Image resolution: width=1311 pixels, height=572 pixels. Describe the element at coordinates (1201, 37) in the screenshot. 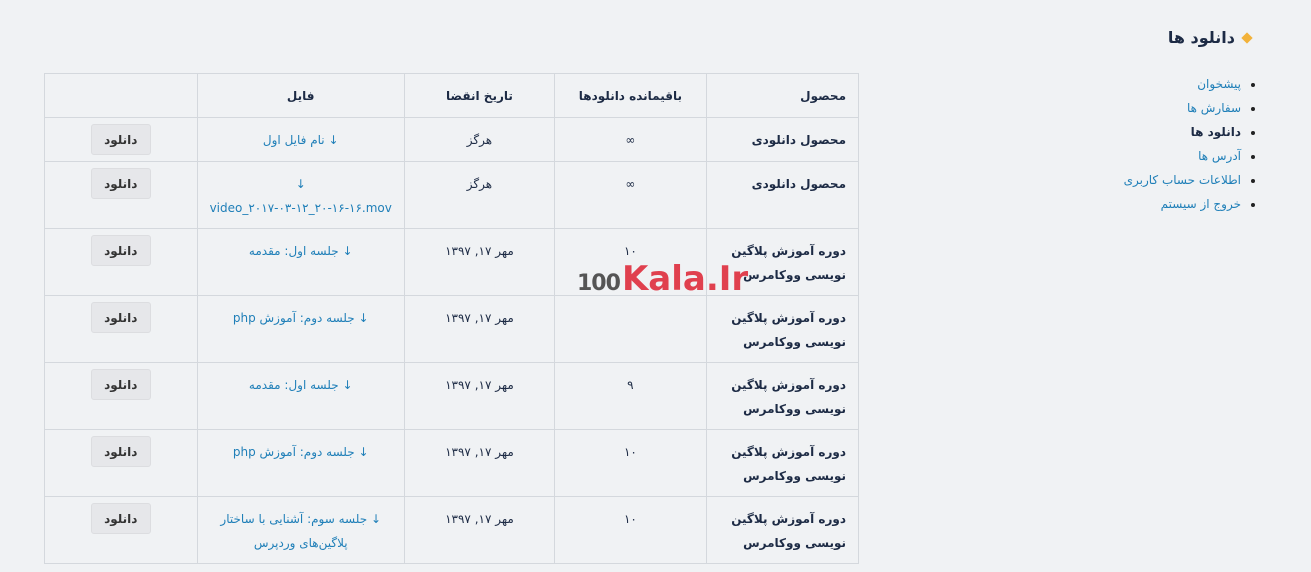

I see `page-title: دانلود ها` at that location.